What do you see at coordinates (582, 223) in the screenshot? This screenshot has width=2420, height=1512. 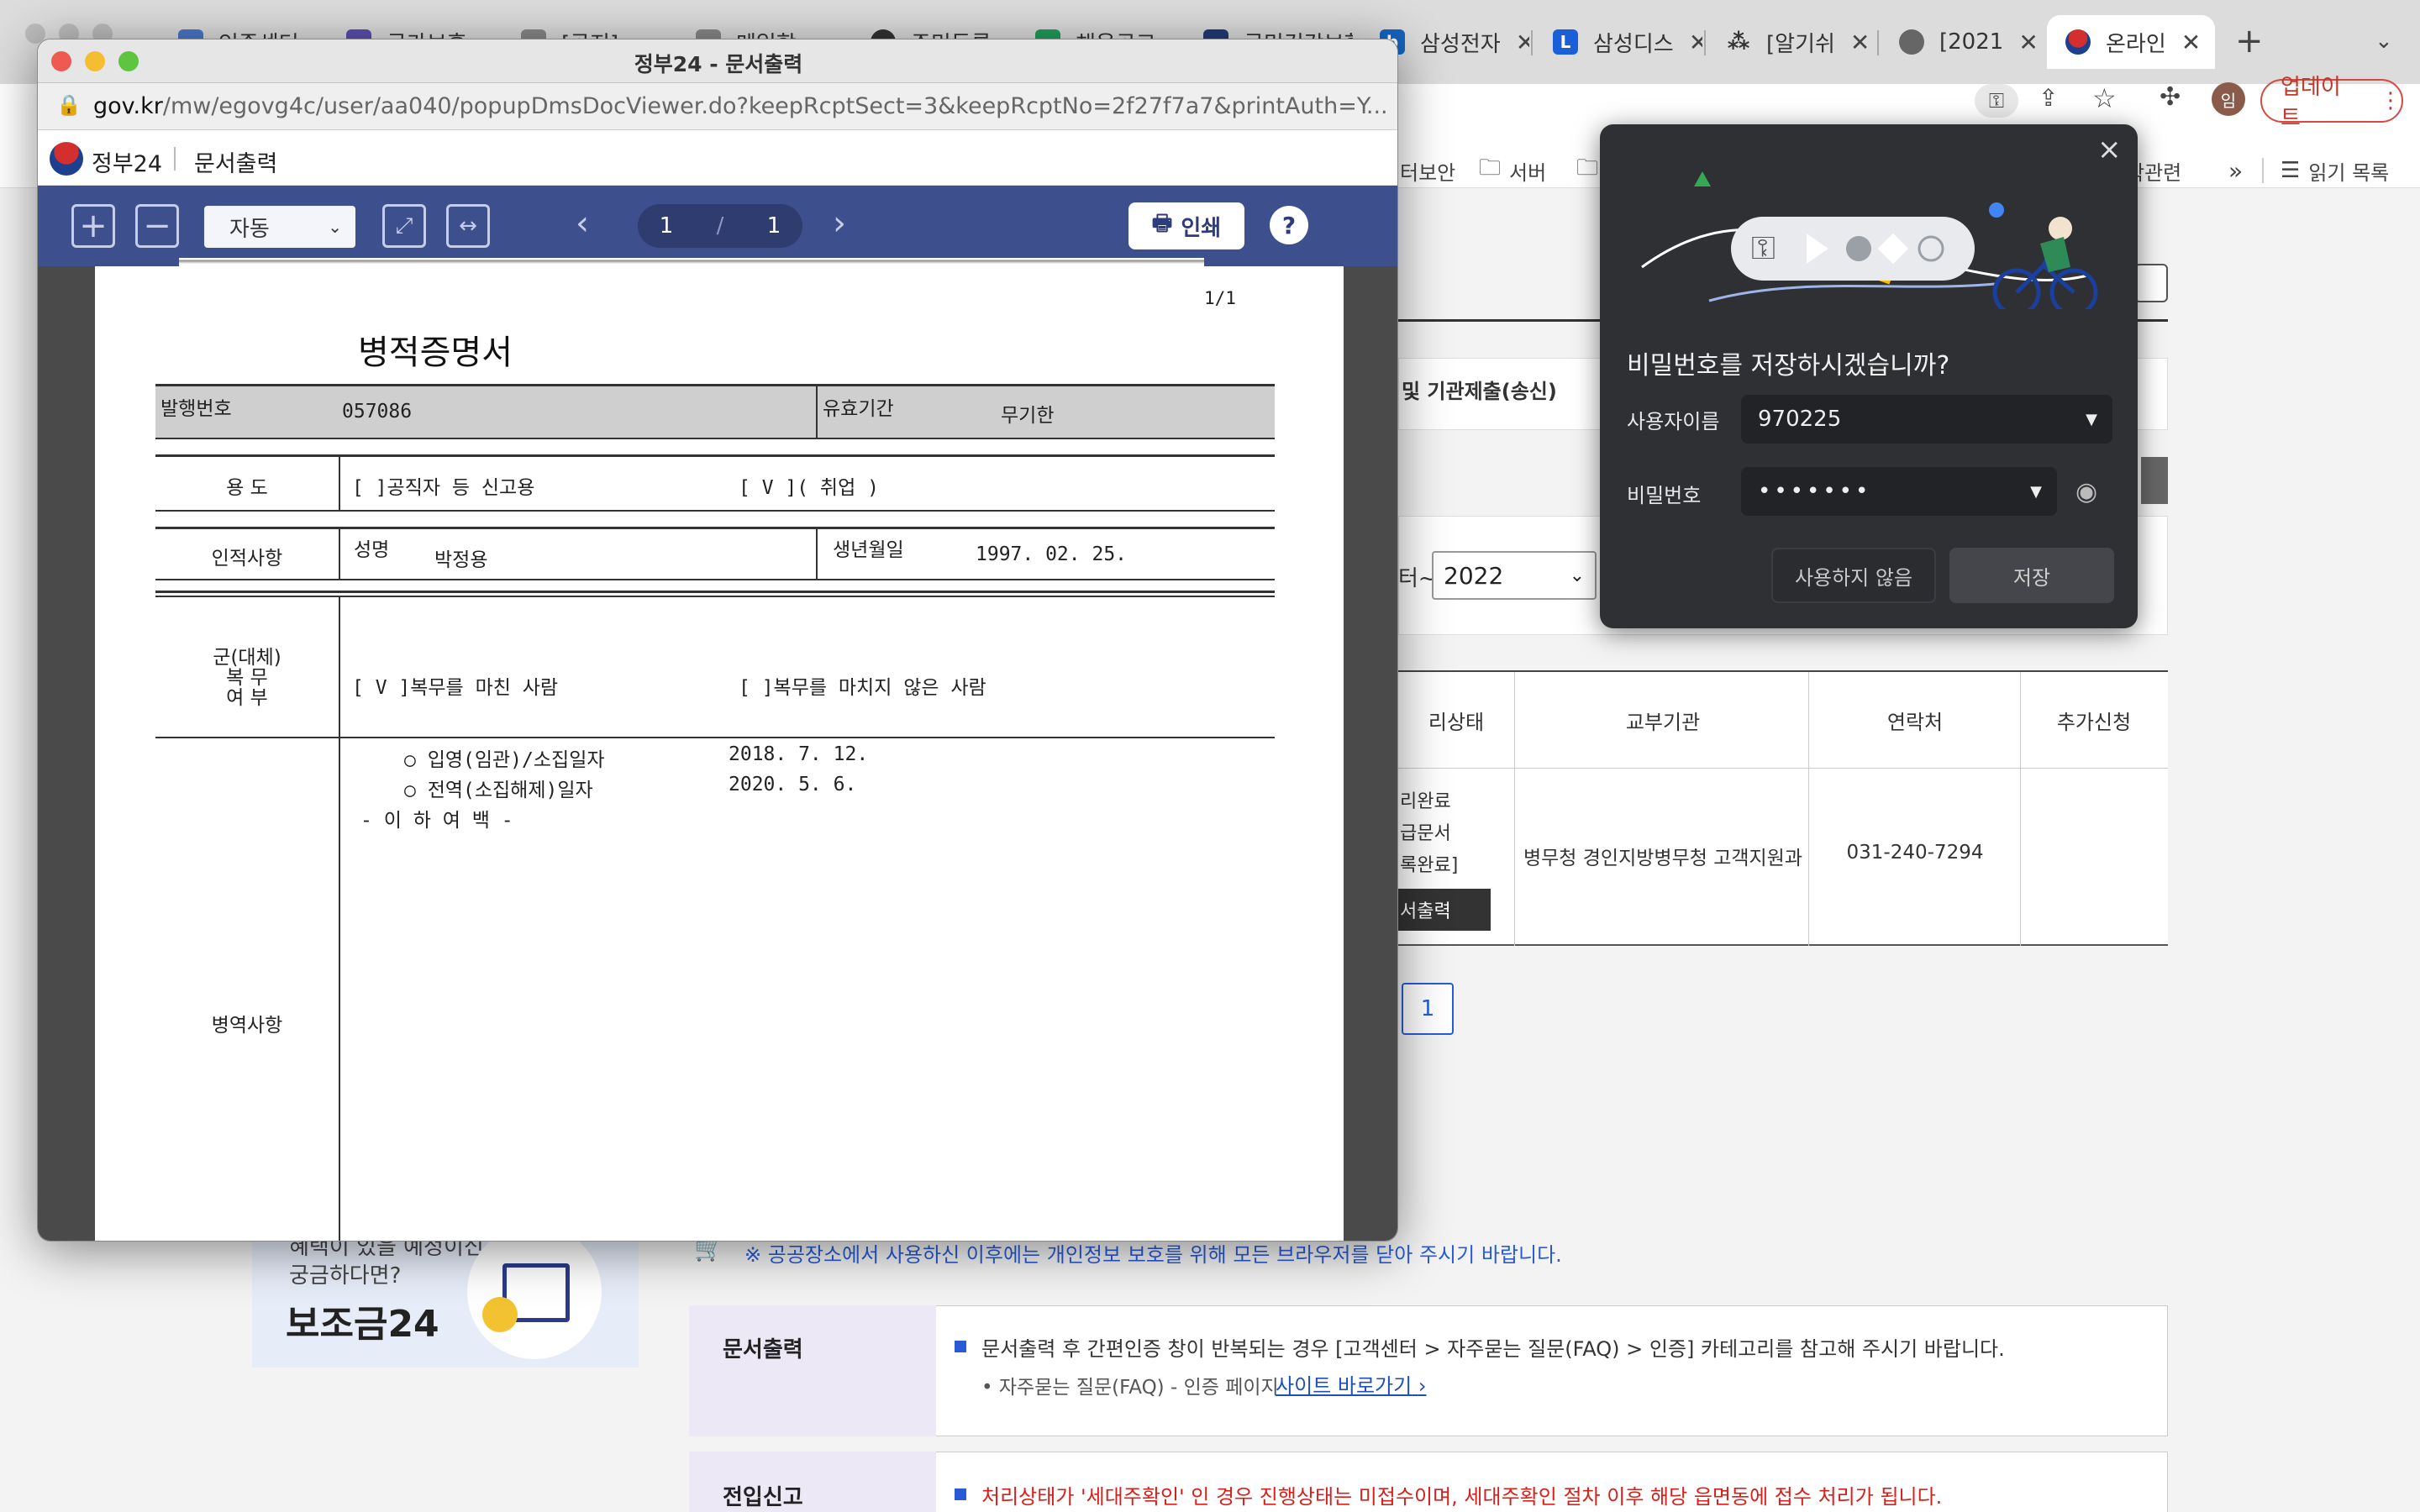 I see `prev-page-icon: ‹` at bounding box center [582, 223].